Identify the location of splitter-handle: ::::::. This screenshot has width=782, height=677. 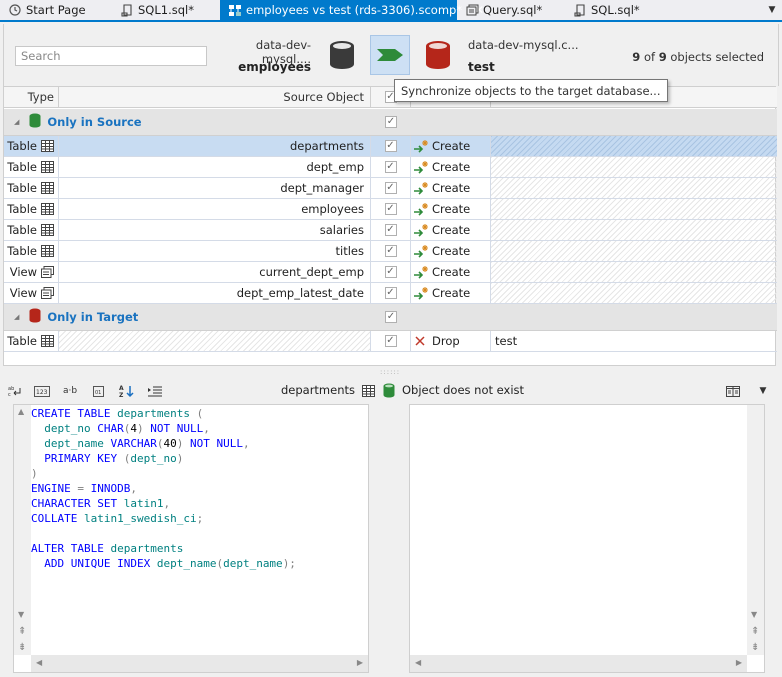
(390, 372).